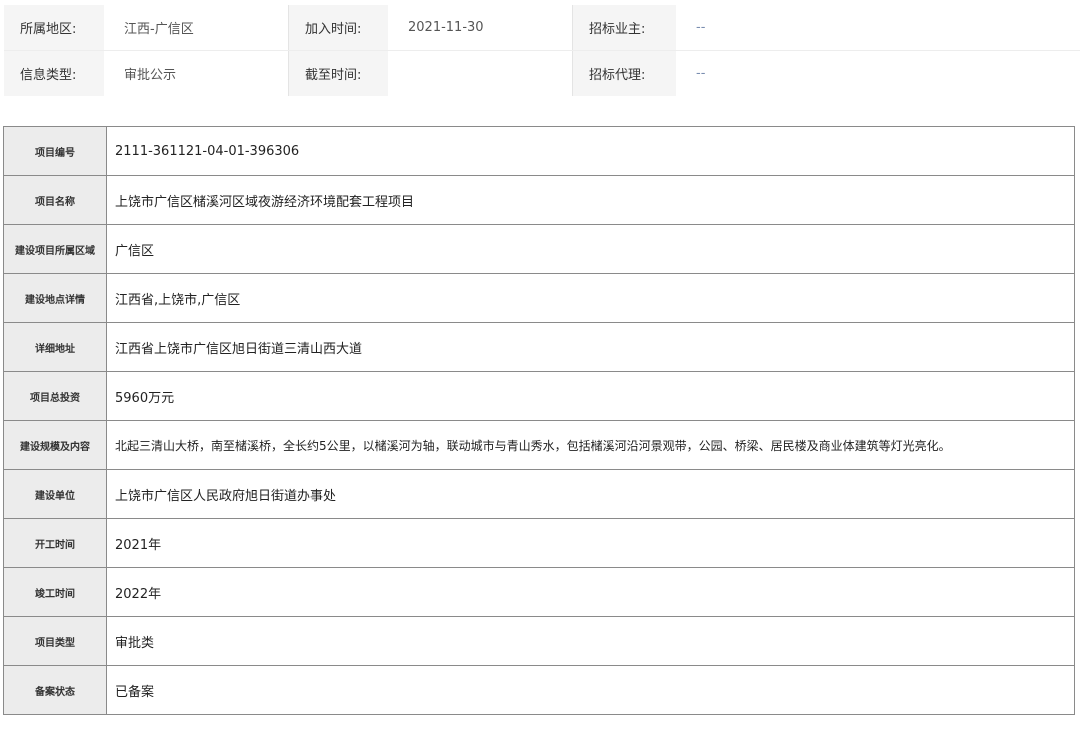 The image size is (1080, 730). Describe the element at coordinates (590, 592) in the screenshot. I see `row-value: 2022年` at that location.